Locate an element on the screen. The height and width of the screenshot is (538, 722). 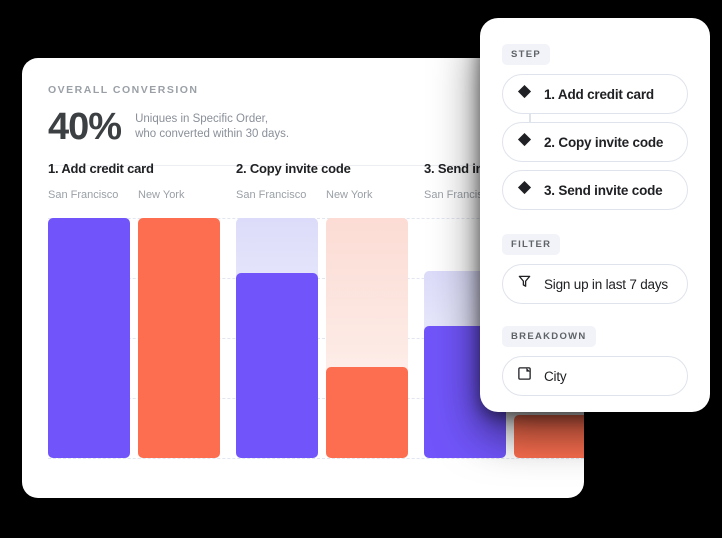
filter-section-tag: FILTER is located at coordinates (531, 244).